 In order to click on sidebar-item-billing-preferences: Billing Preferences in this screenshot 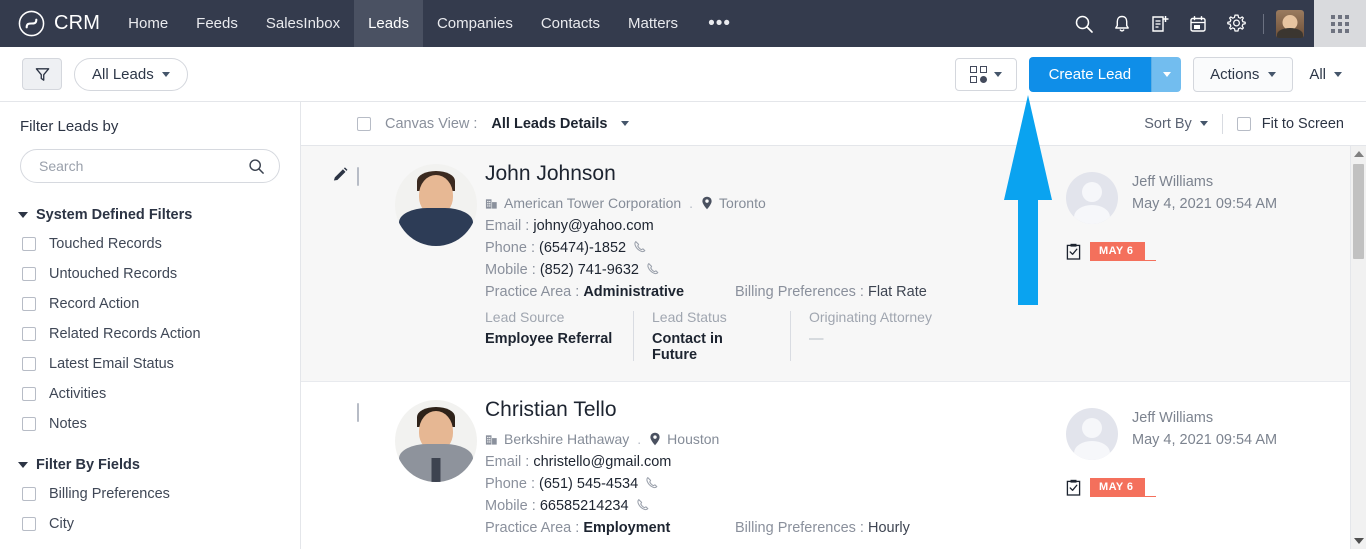, I will do `click(150, 494)`.